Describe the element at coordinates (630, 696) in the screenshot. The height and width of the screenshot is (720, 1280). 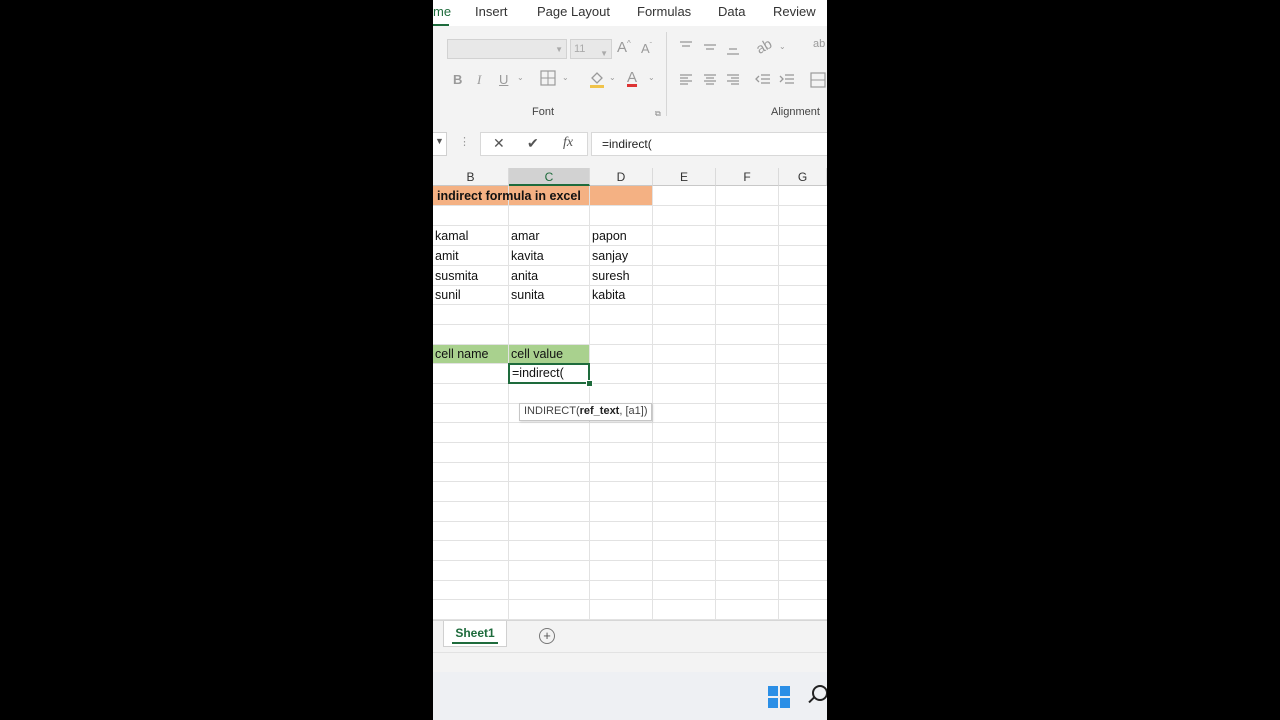
I see `taskbar` at that location.